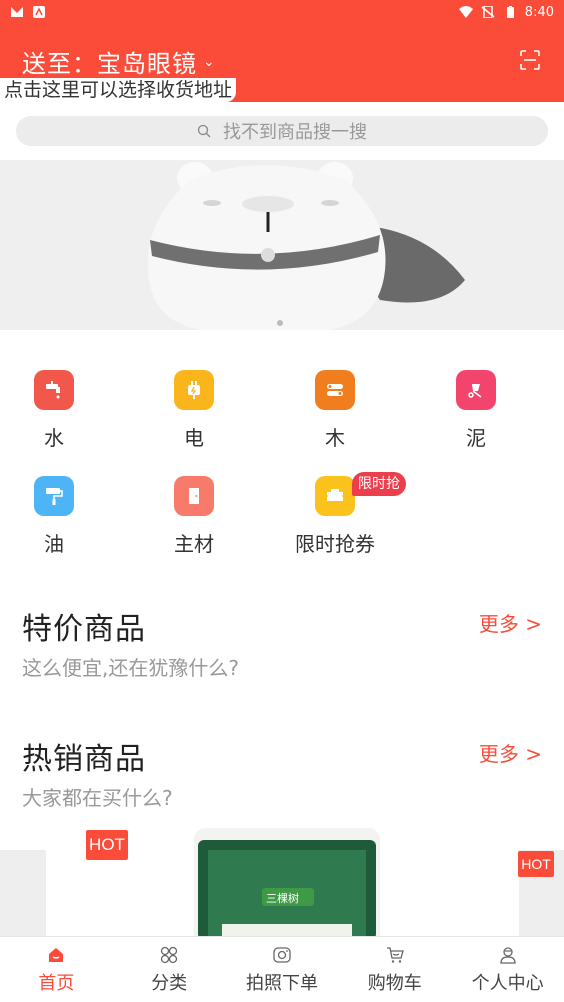 Image resolution: width=564 pixels, height=1002 pixels. I want to click on tab-label: 首页, so click(56, 983).